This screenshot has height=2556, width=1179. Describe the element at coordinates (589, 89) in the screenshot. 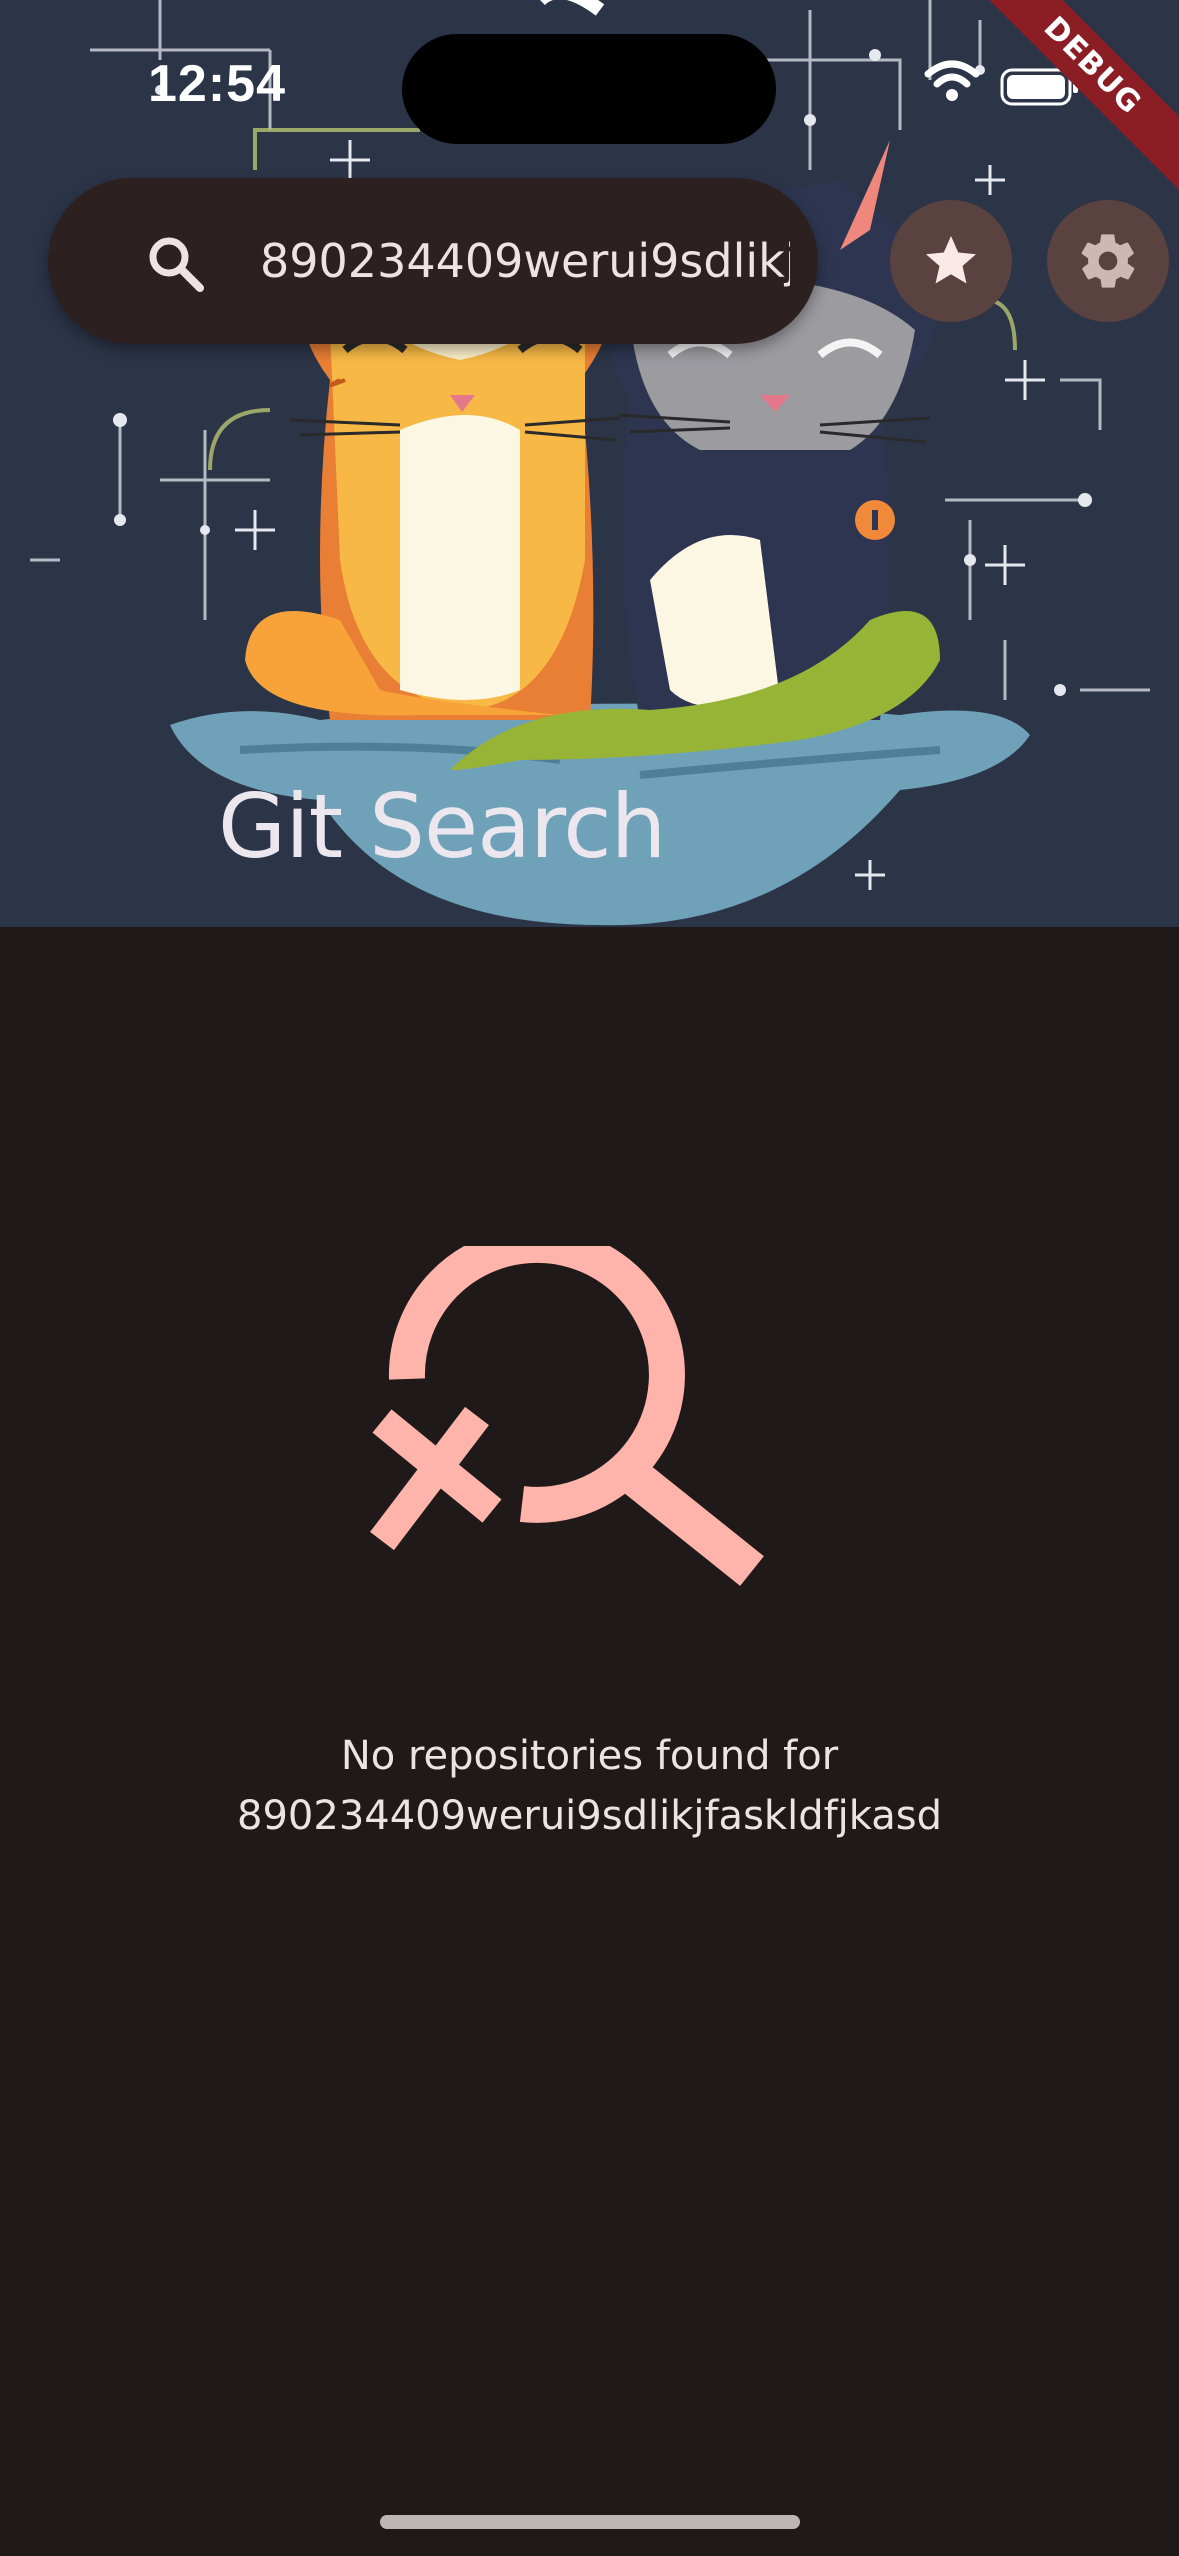

I see `dynamic-island` at that location.